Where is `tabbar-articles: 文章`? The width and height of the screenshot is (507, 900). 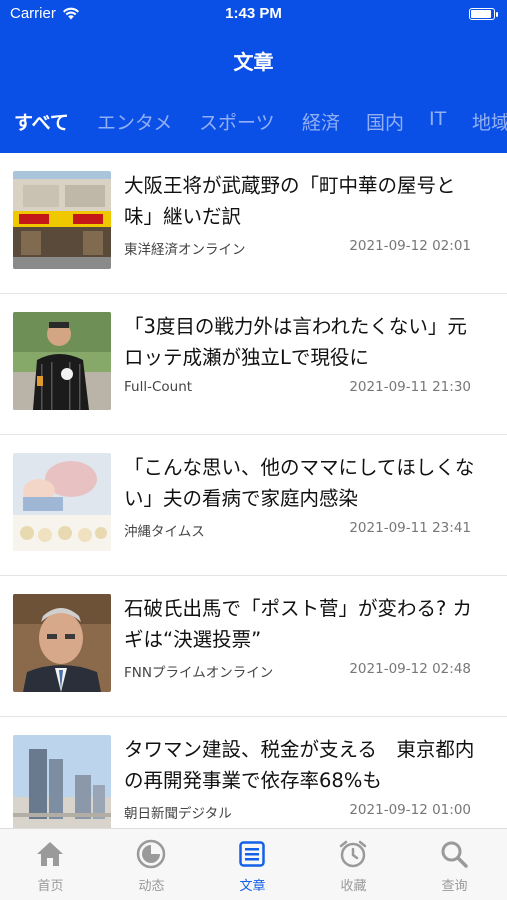 tabbar-articles: 文章 is located at coordinates (252, 864).